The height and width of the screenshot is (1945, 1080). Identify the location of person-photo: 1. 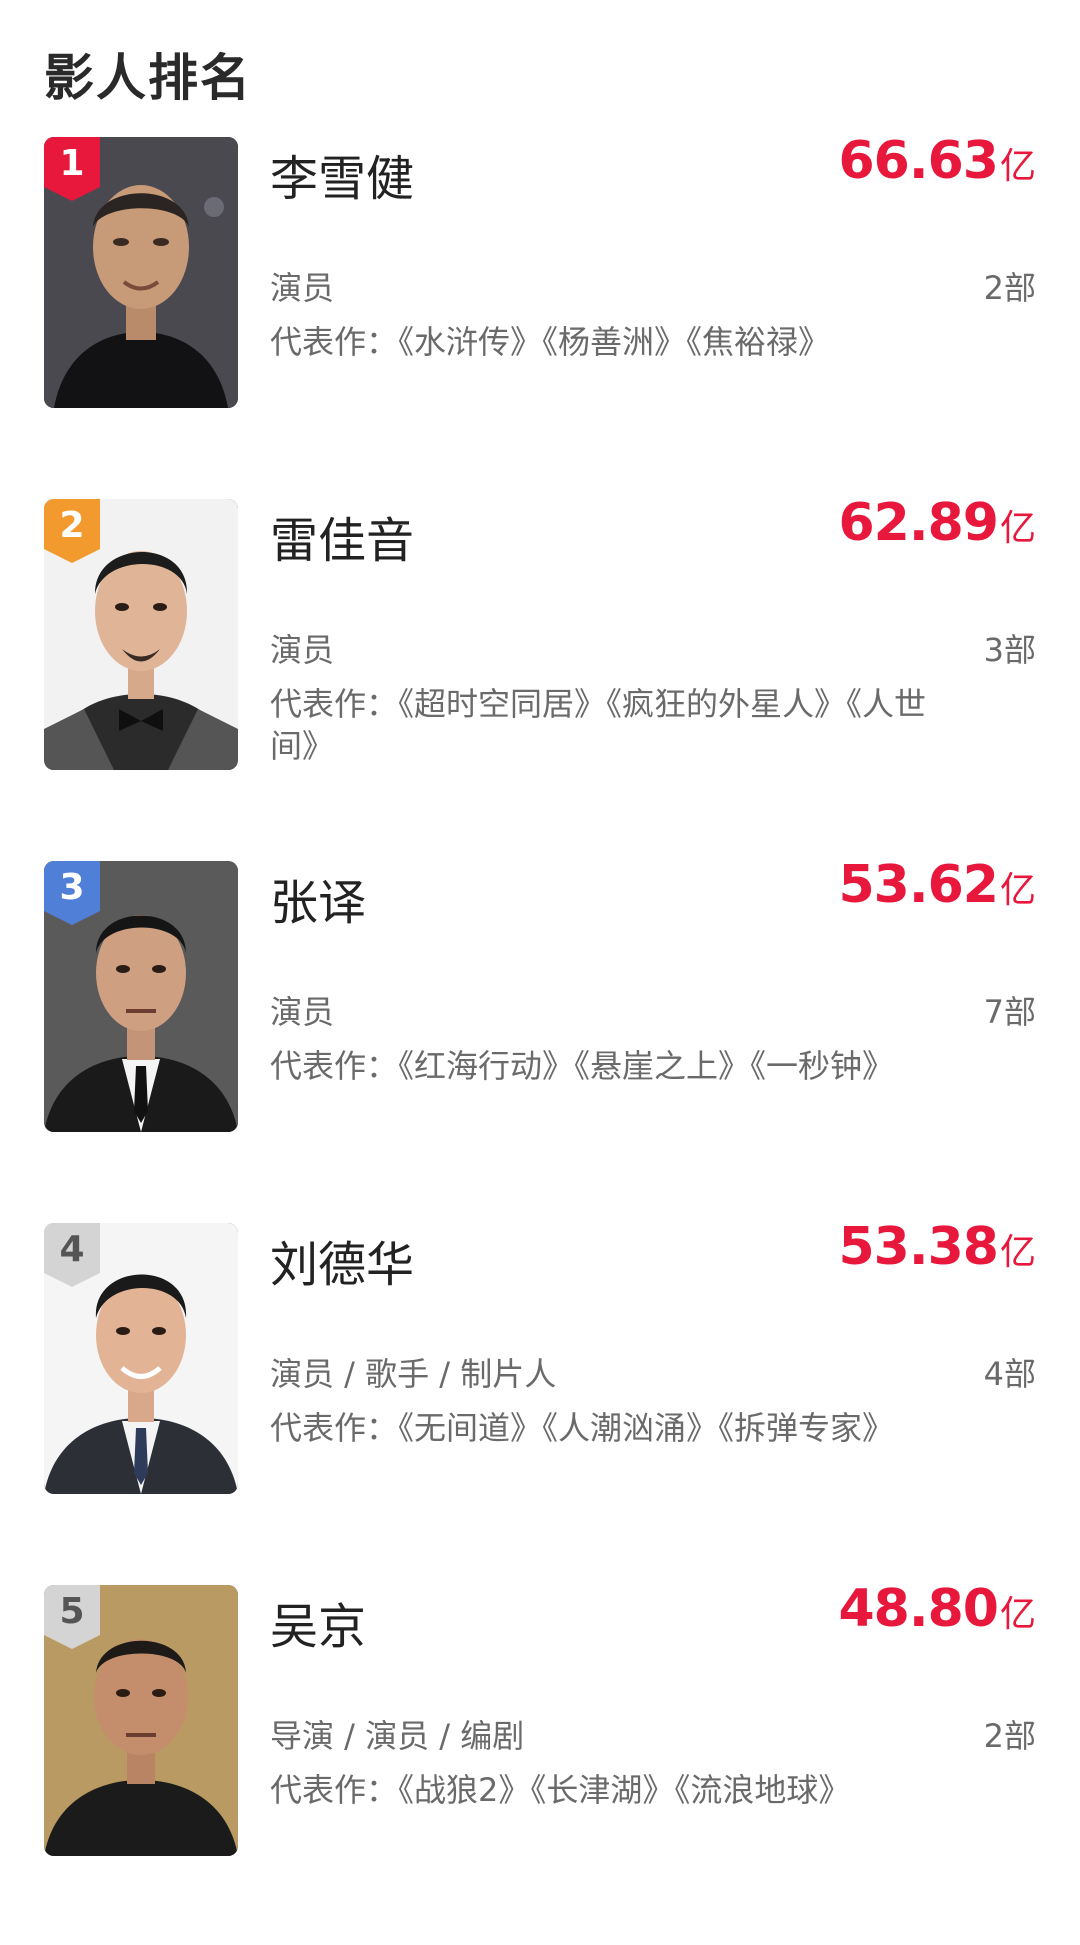
(141, 272).